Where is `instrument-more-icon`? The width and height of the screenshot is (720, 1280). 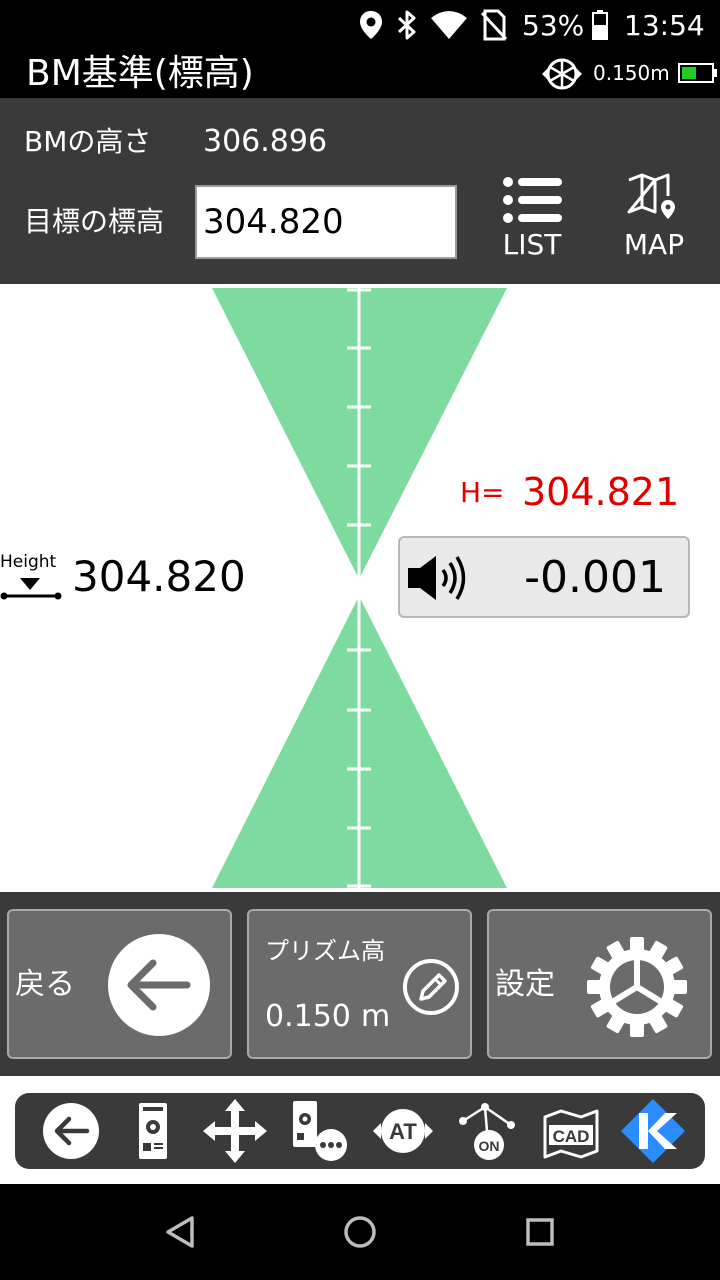
instrument-more-icon is located at coordinates (319, 1131).